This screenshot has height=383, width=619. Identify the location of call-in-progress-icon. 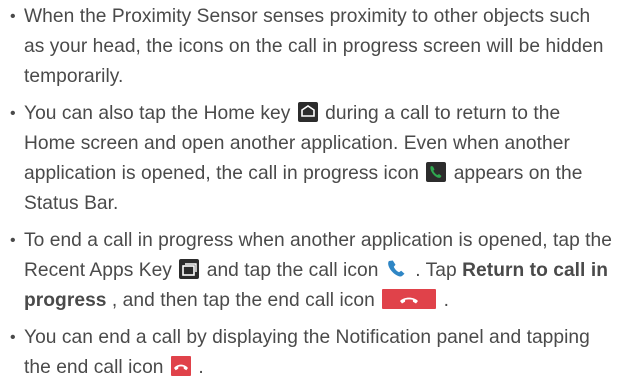
(436, 172).